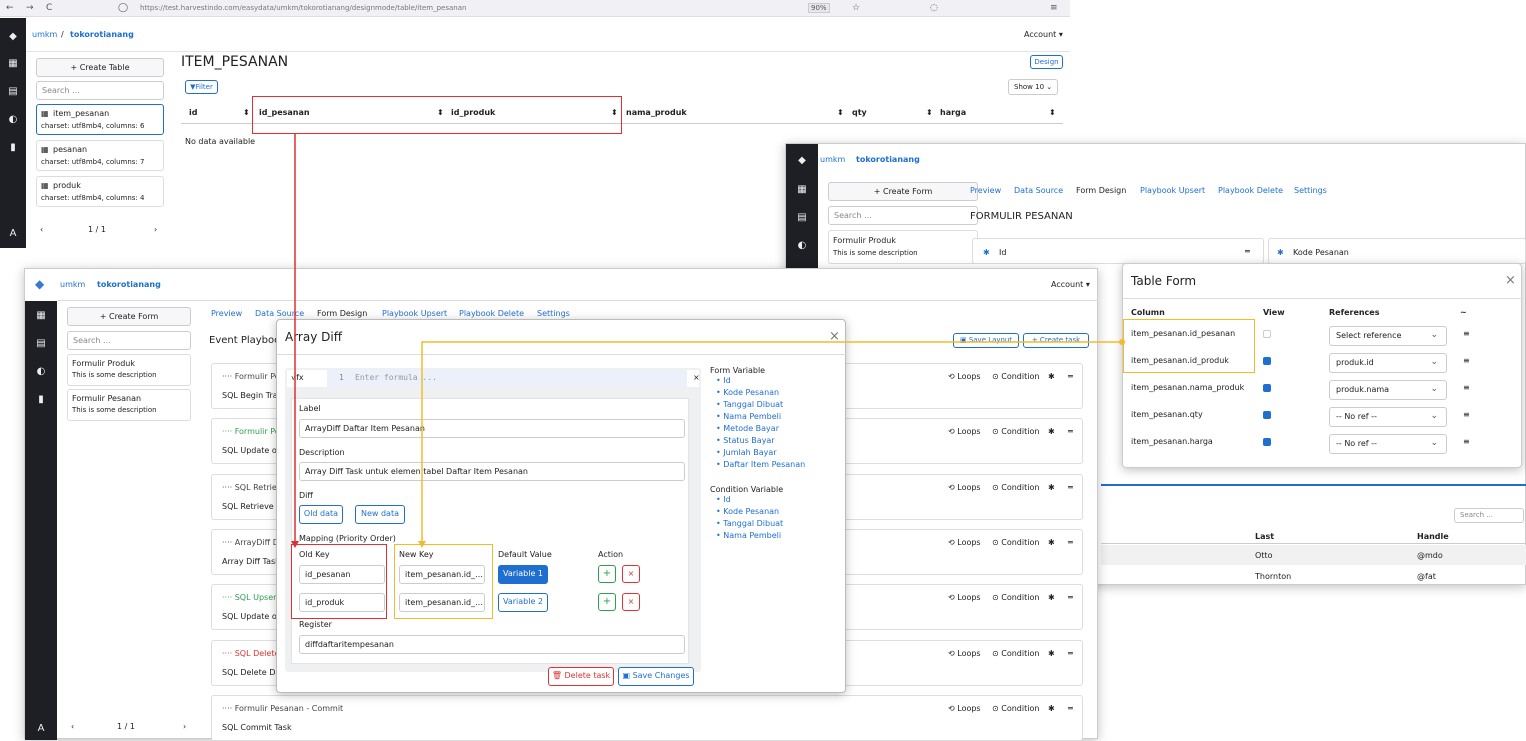  What do you see at coordinates (295, 544) in the screenshot?
I see `red-arrowhead` at bounding box center [295, 544].